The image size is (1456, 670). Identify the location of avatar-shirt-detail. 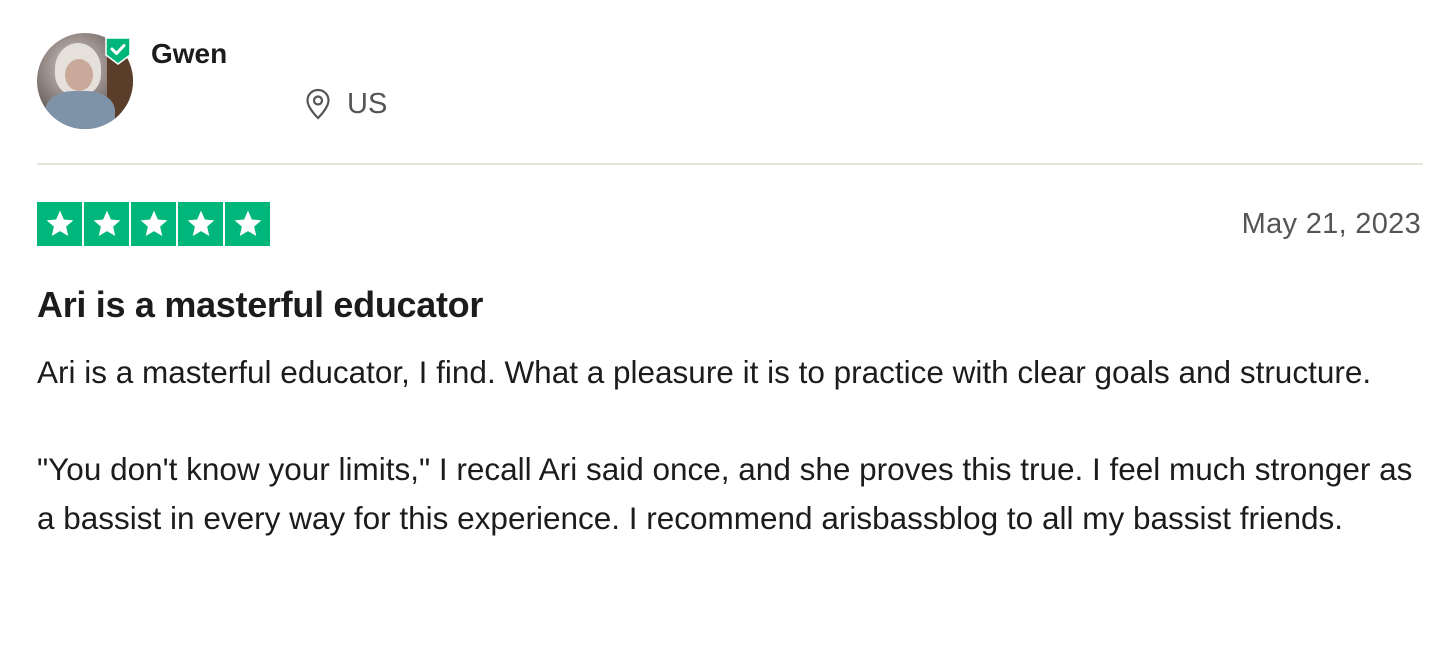
(80, 110).